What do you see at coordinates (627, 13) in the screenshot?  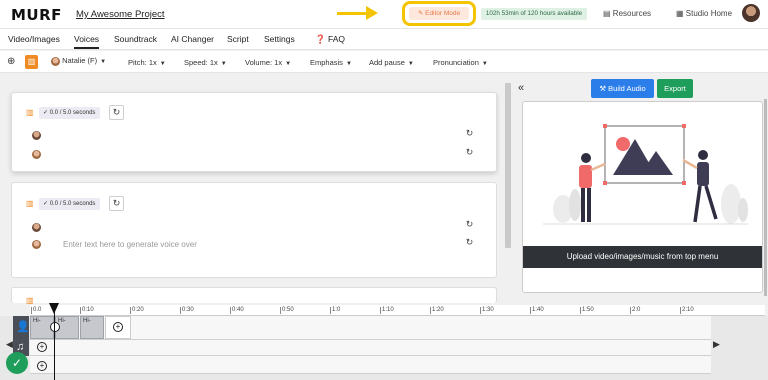 I see `resources-link: ▤ Resources` at bounding box center [627, 13].